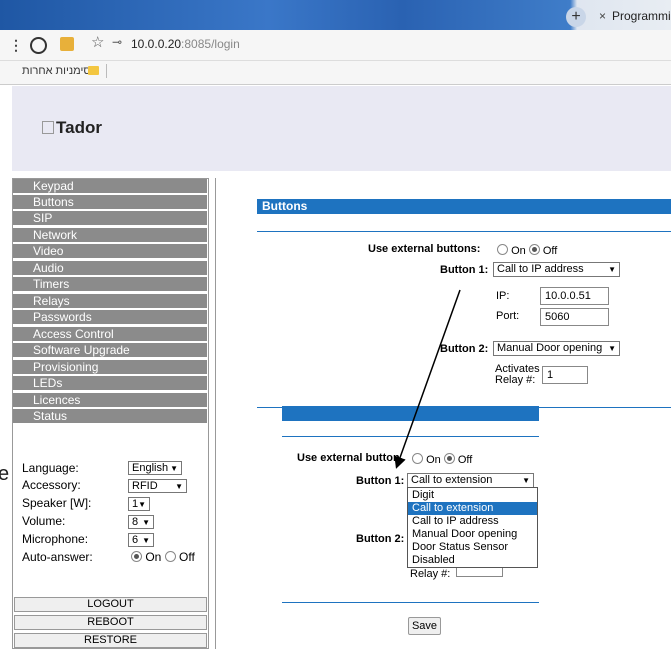 This screenshot has width=671, height=649. I want to click on annotation-arrow, so click(427, 379).